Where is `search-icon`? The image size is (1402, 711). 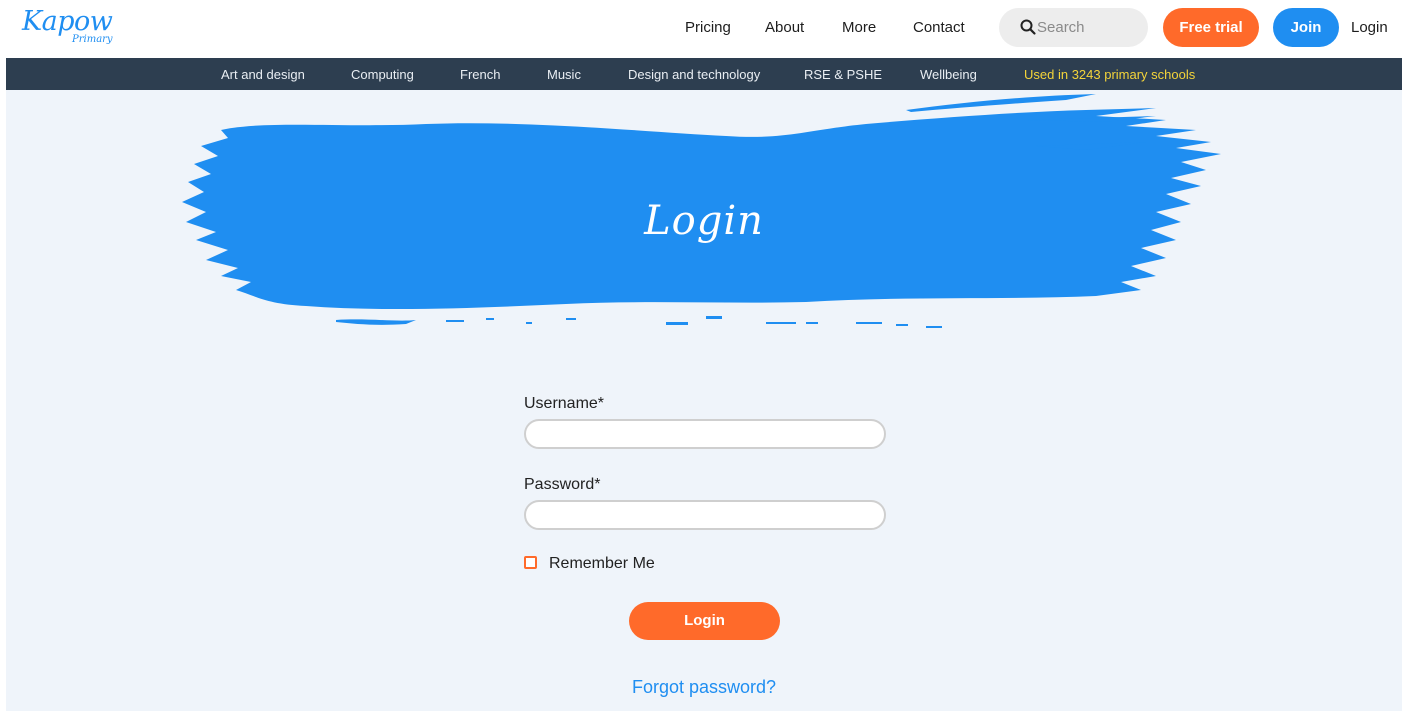
search-icon is located at coordinates (1028, 27).